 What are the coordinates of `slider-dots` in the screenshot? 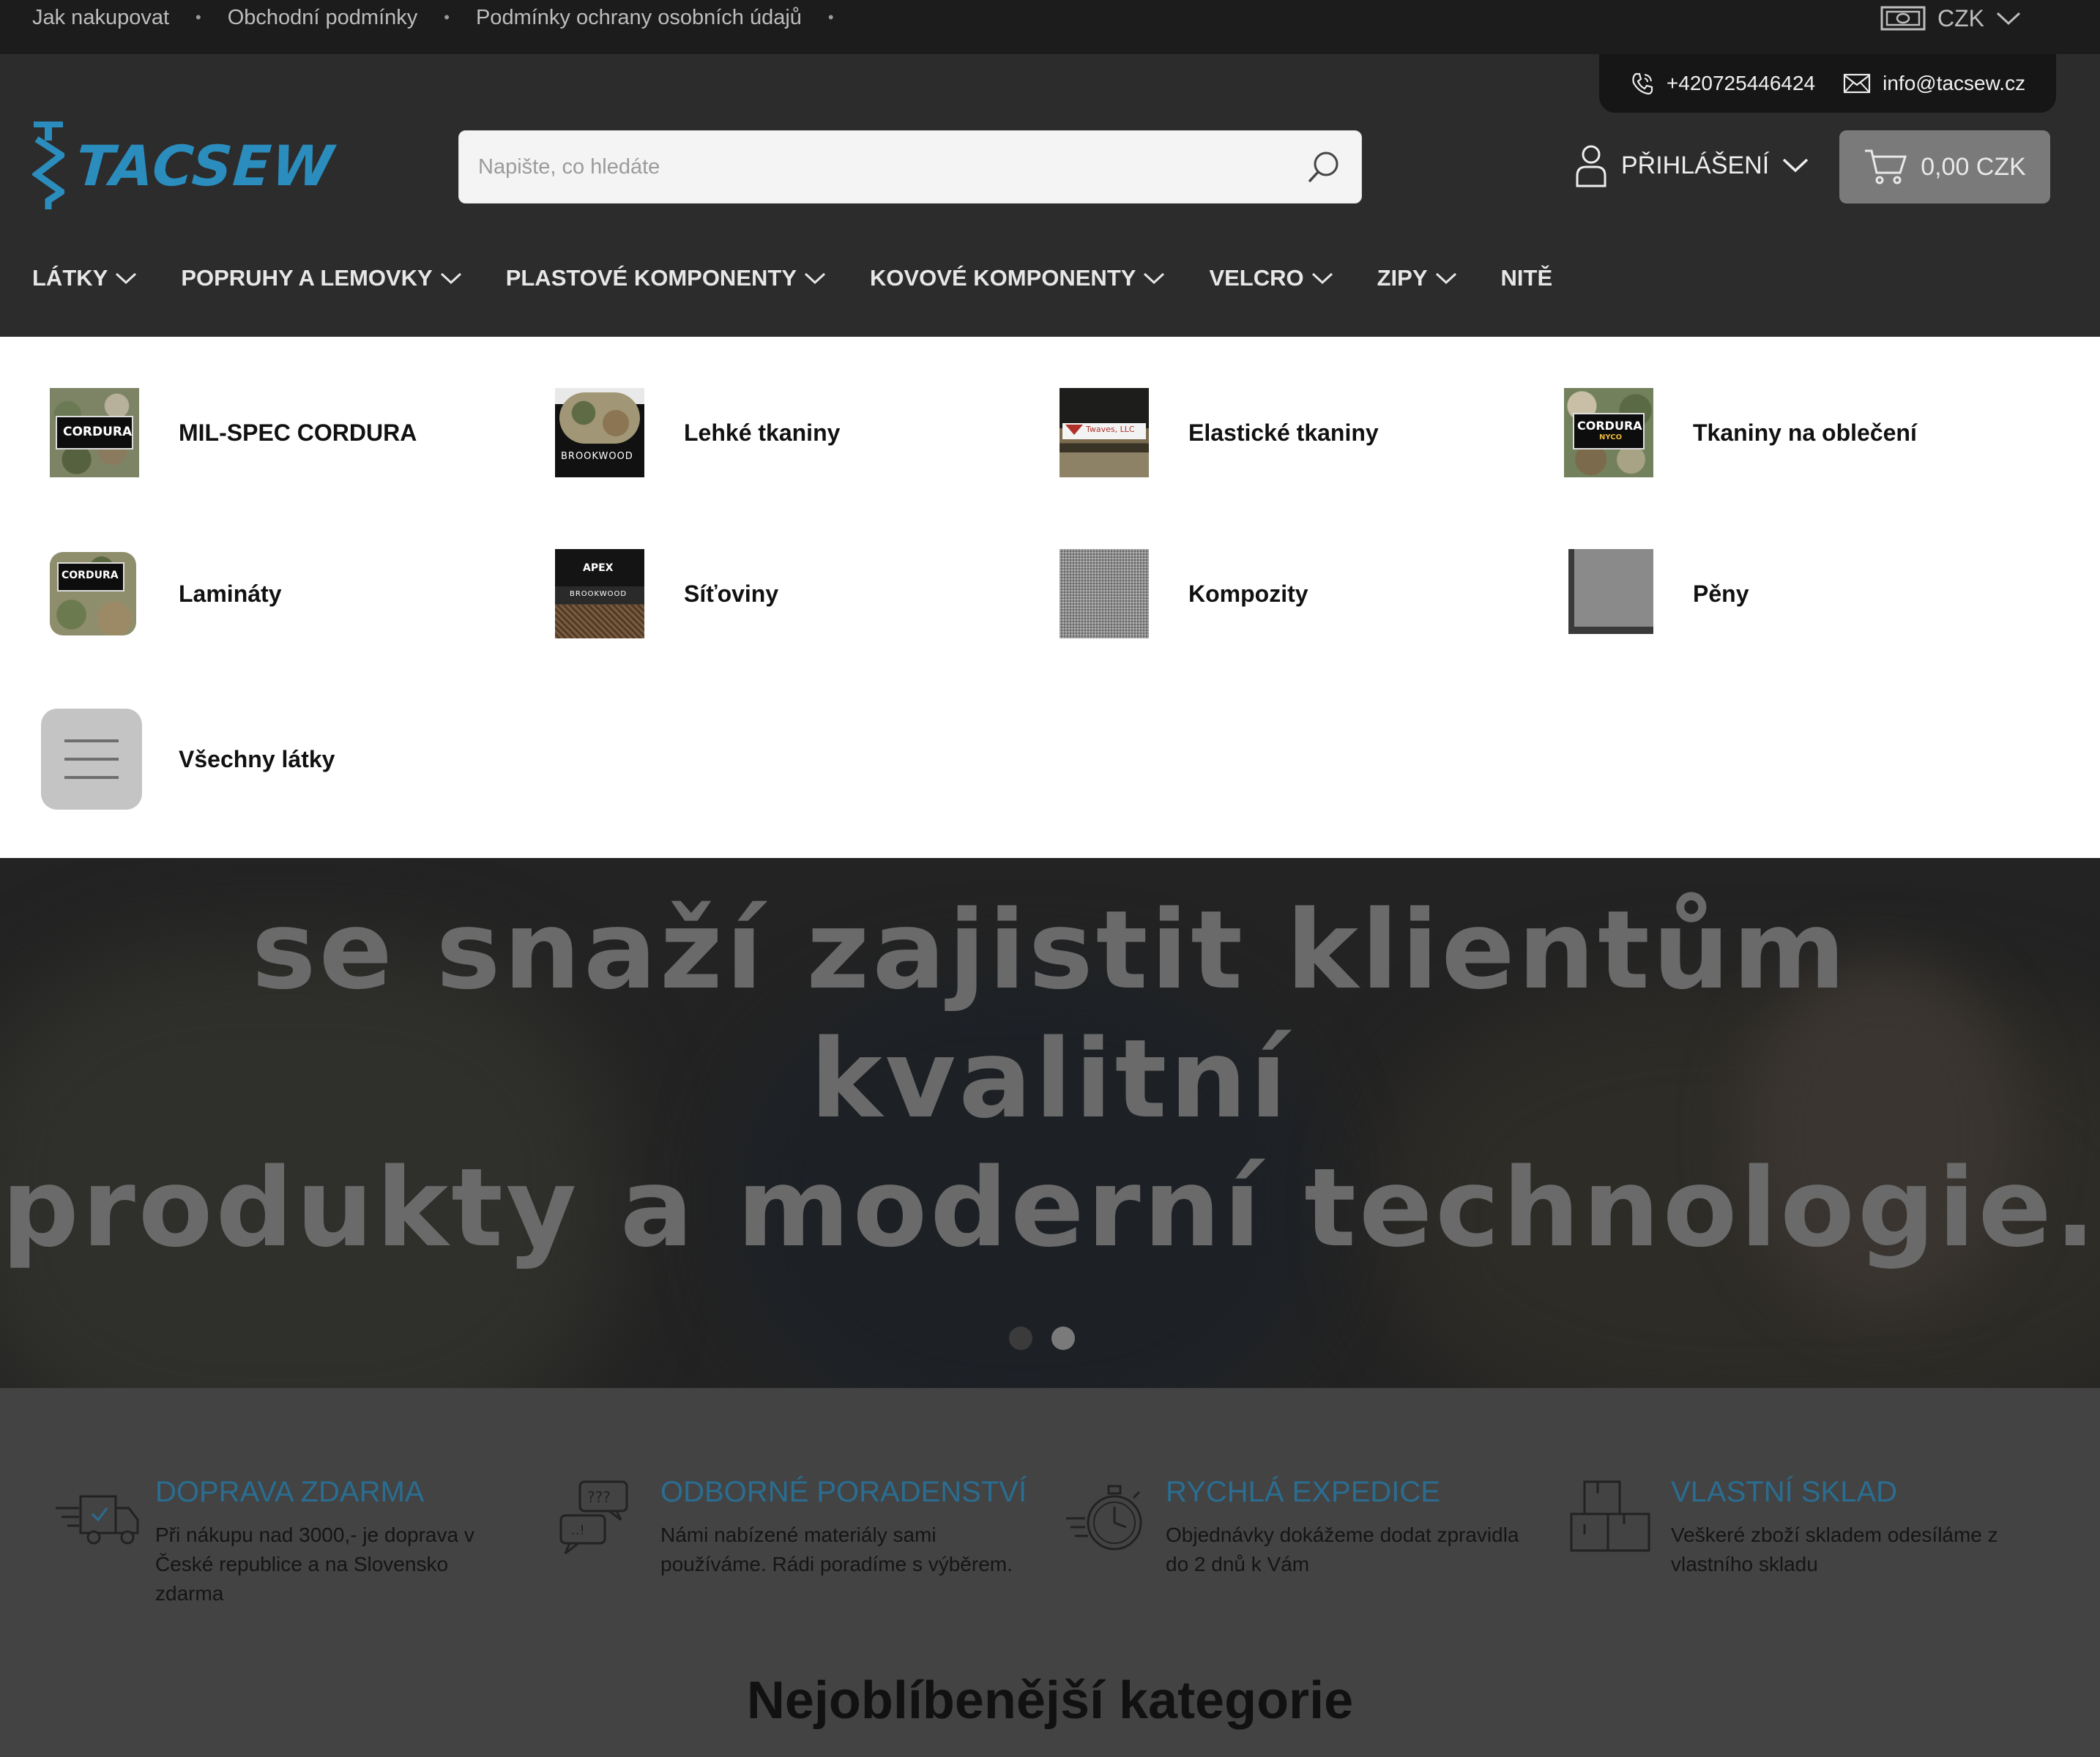 It's located at (1042, 1338).